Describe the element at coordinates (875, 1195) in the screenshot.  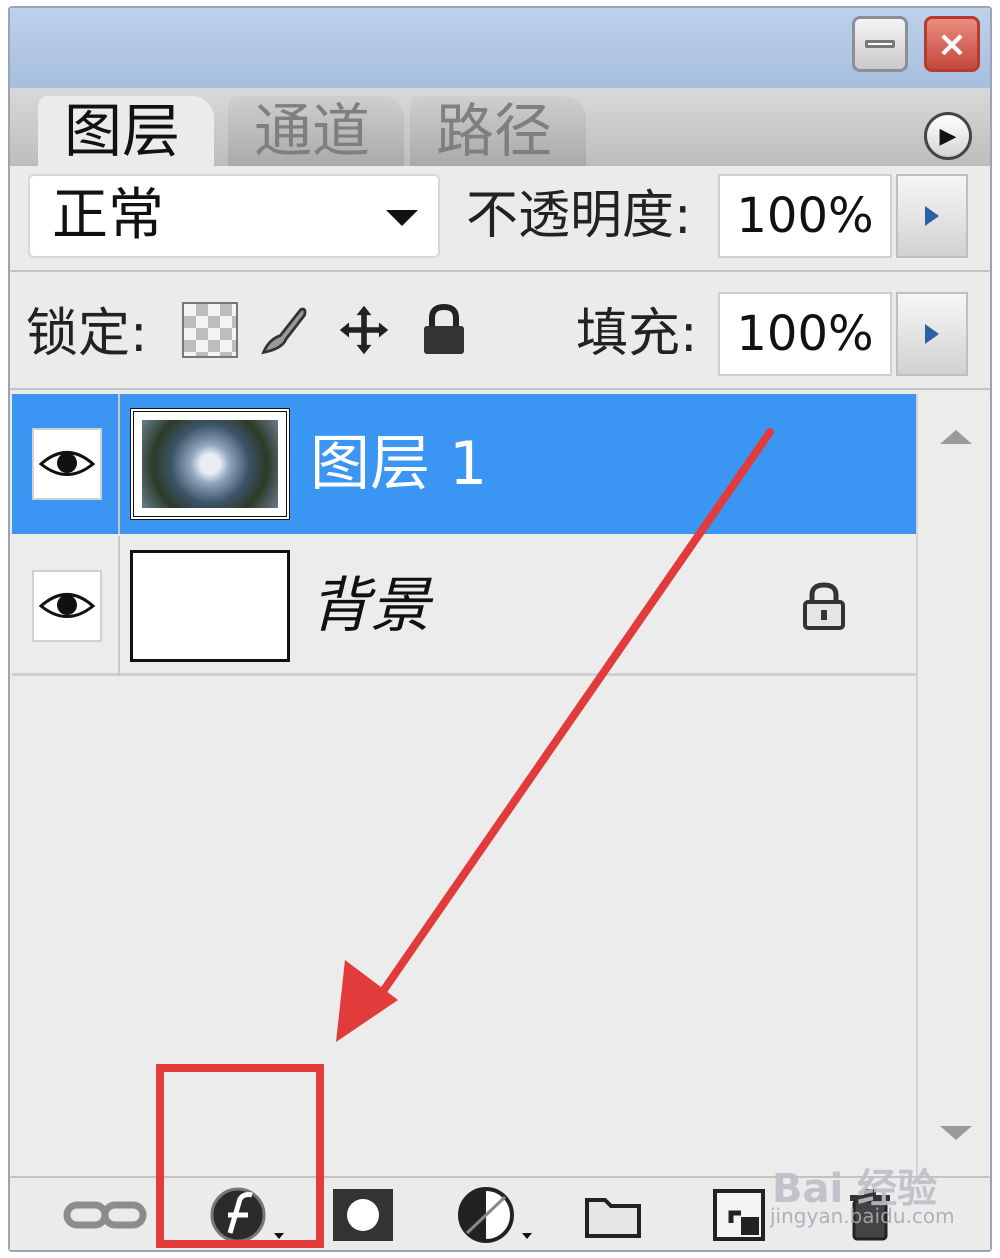
I see `watermark-logo: Bai 经验 jingyan.baidu.com` at that location.